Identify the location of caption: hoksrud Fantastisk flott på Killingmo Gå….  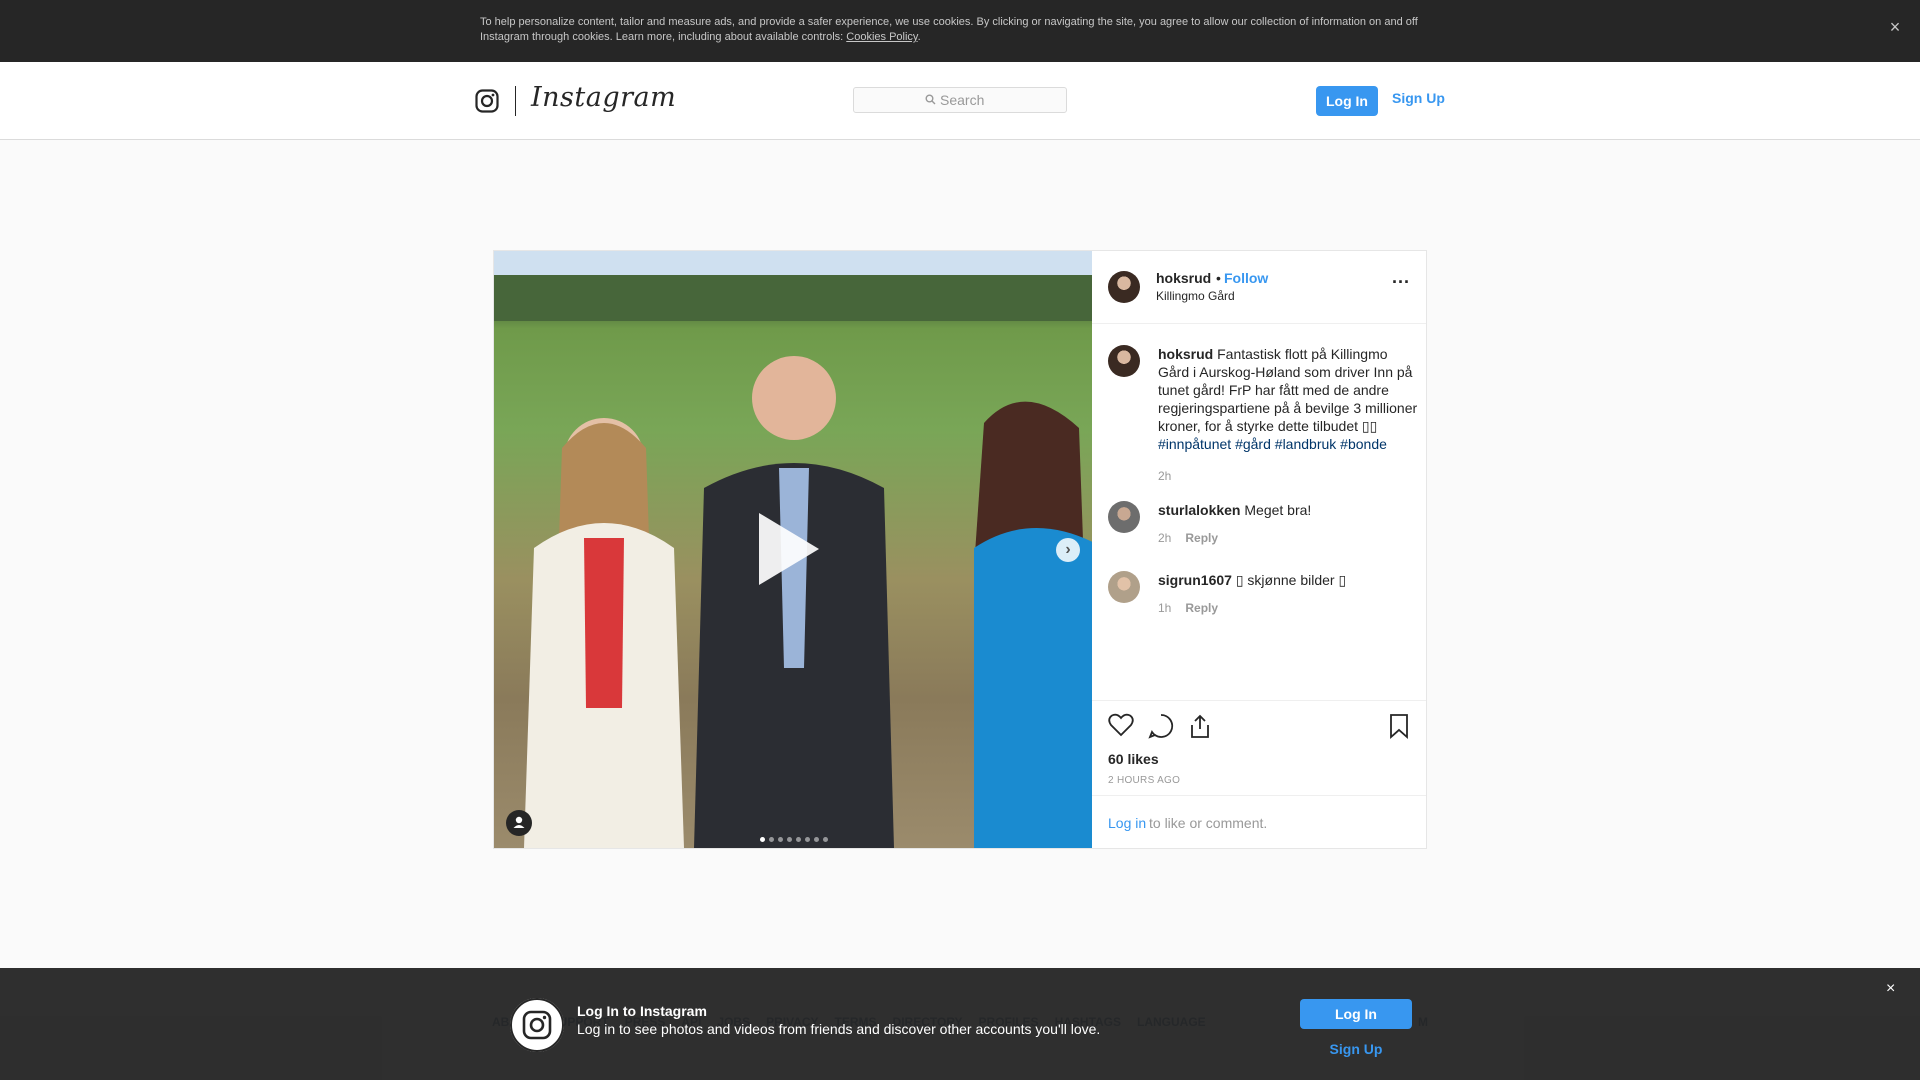
(1263, 415).